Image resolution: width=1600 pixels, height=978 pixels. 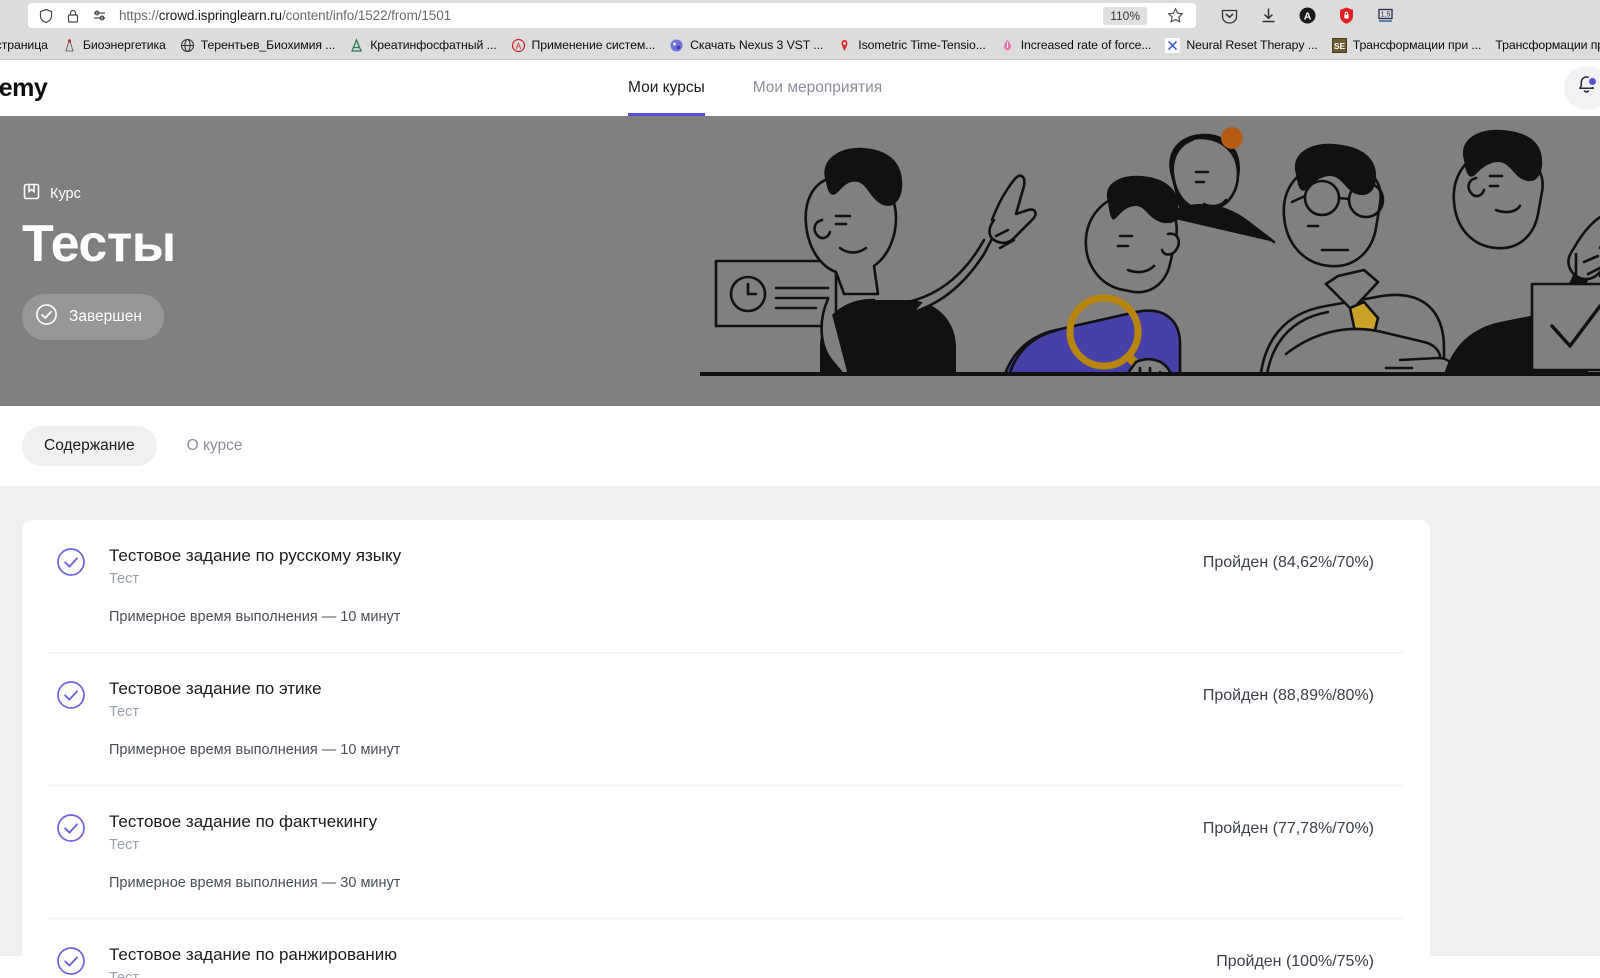 I want to click on circle-a-red-icon: A, so click(x=518, y=45).